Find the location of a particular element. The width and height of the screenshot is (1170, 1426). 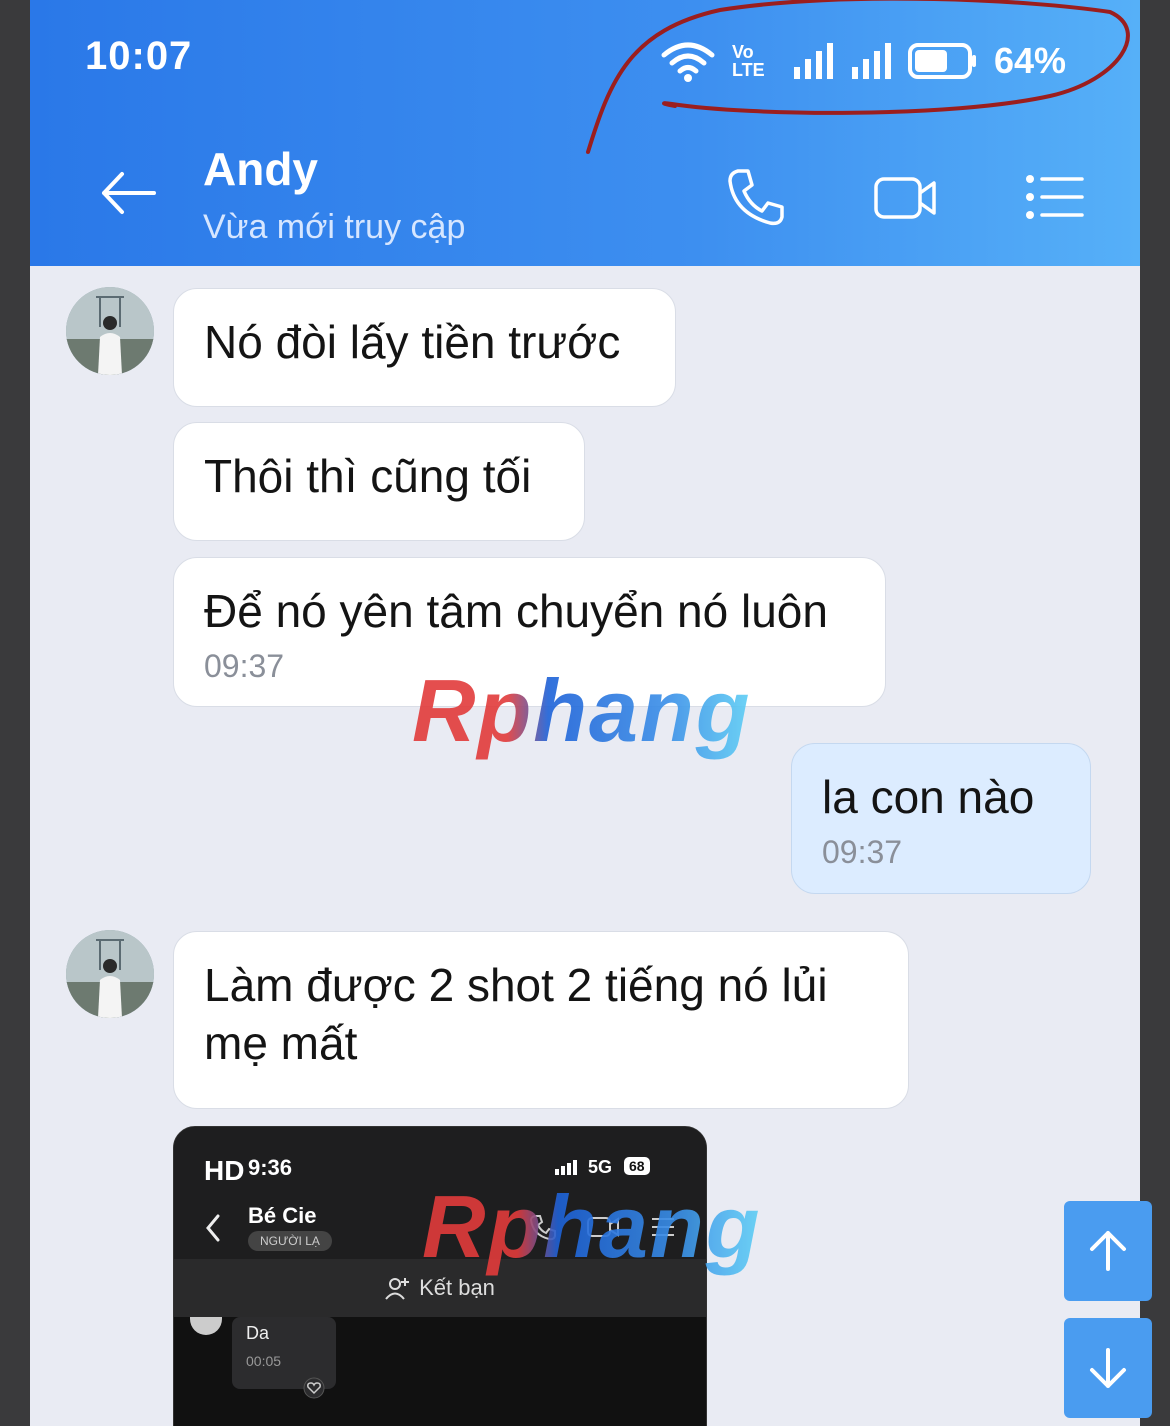

arrow-up-icon is located at coordinates (1108, 1251).